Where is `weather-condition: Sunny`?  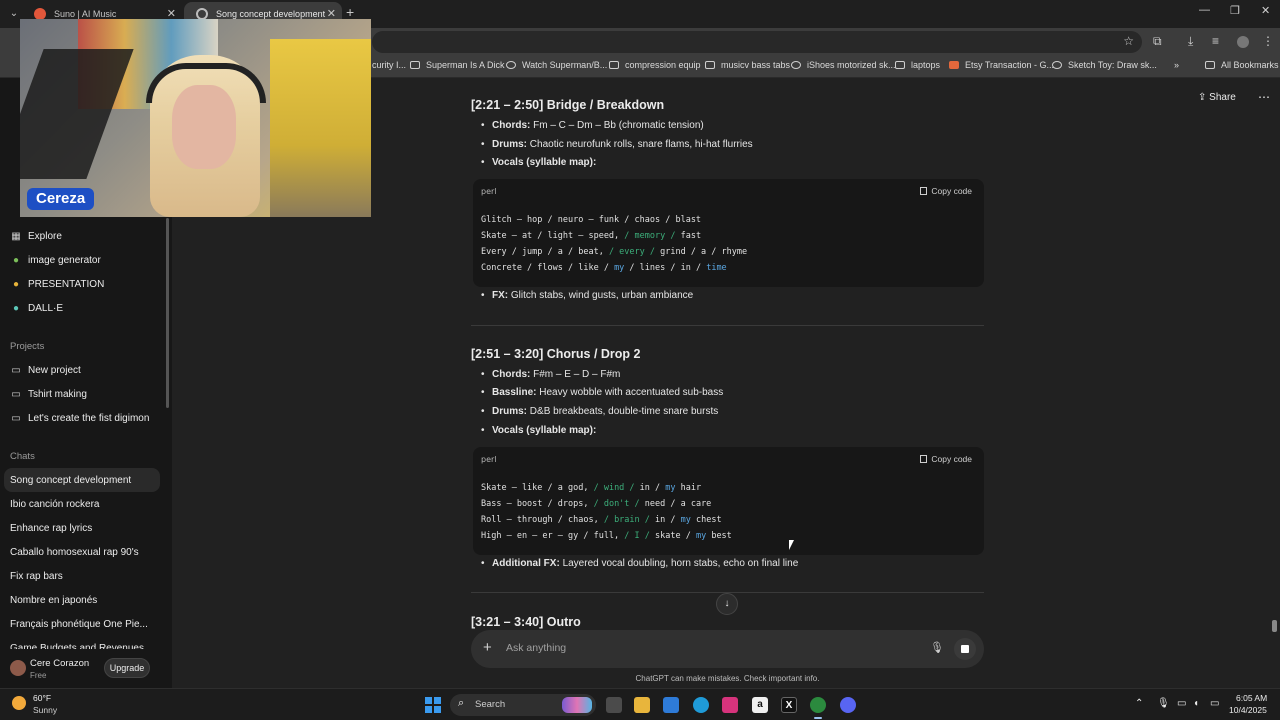
weather-condition: Sunny is located at coordinates (45, 710).